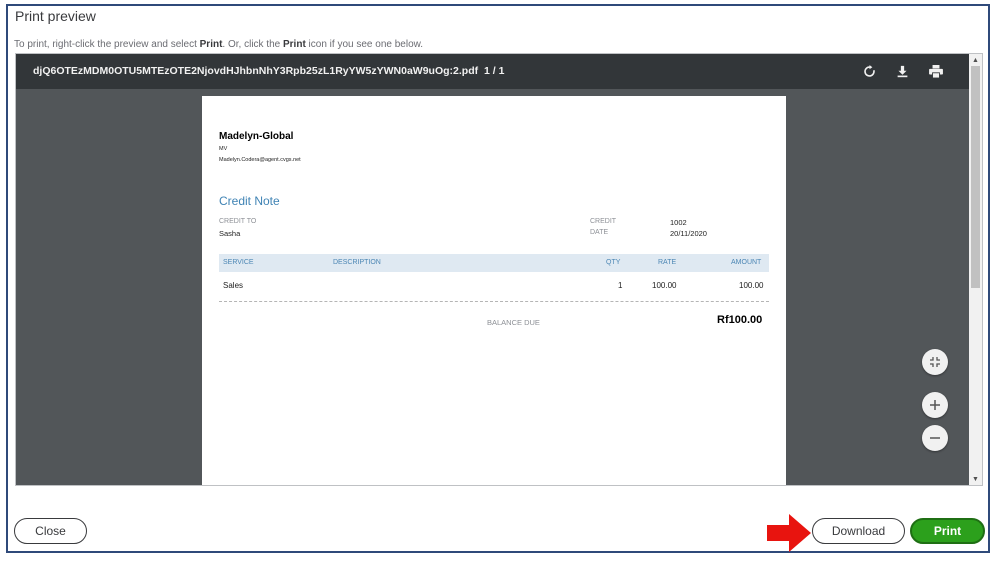 Image resolution: width=998 pixels, height=561 pixels. I want to click on company-email: Madelyn.Codera@agent.cvgs.net, so click(260, 160).